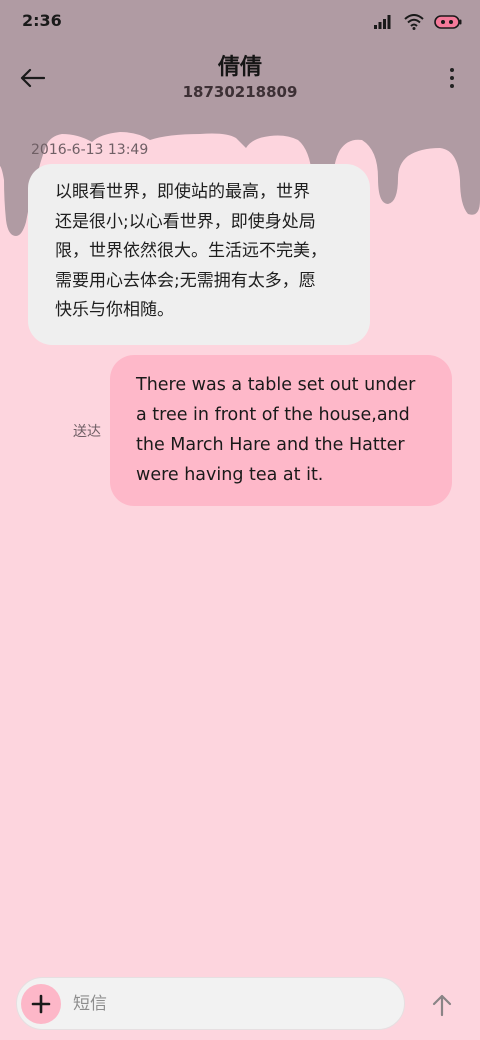 The height and width of the screenshot is (1040, 480). Describe the element at coordinates (185, 280) in the screenshot. I see `message-line: 需要用心去体会;无需拥有太多，愿` at that location.